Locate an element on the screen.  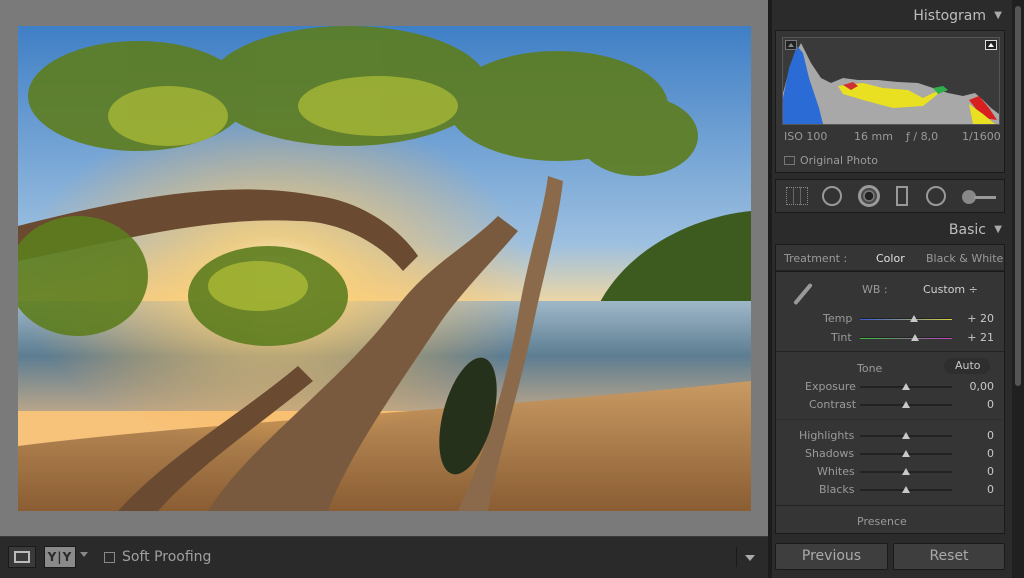
panel-scrollbar is located at coordinates (1018, 289).